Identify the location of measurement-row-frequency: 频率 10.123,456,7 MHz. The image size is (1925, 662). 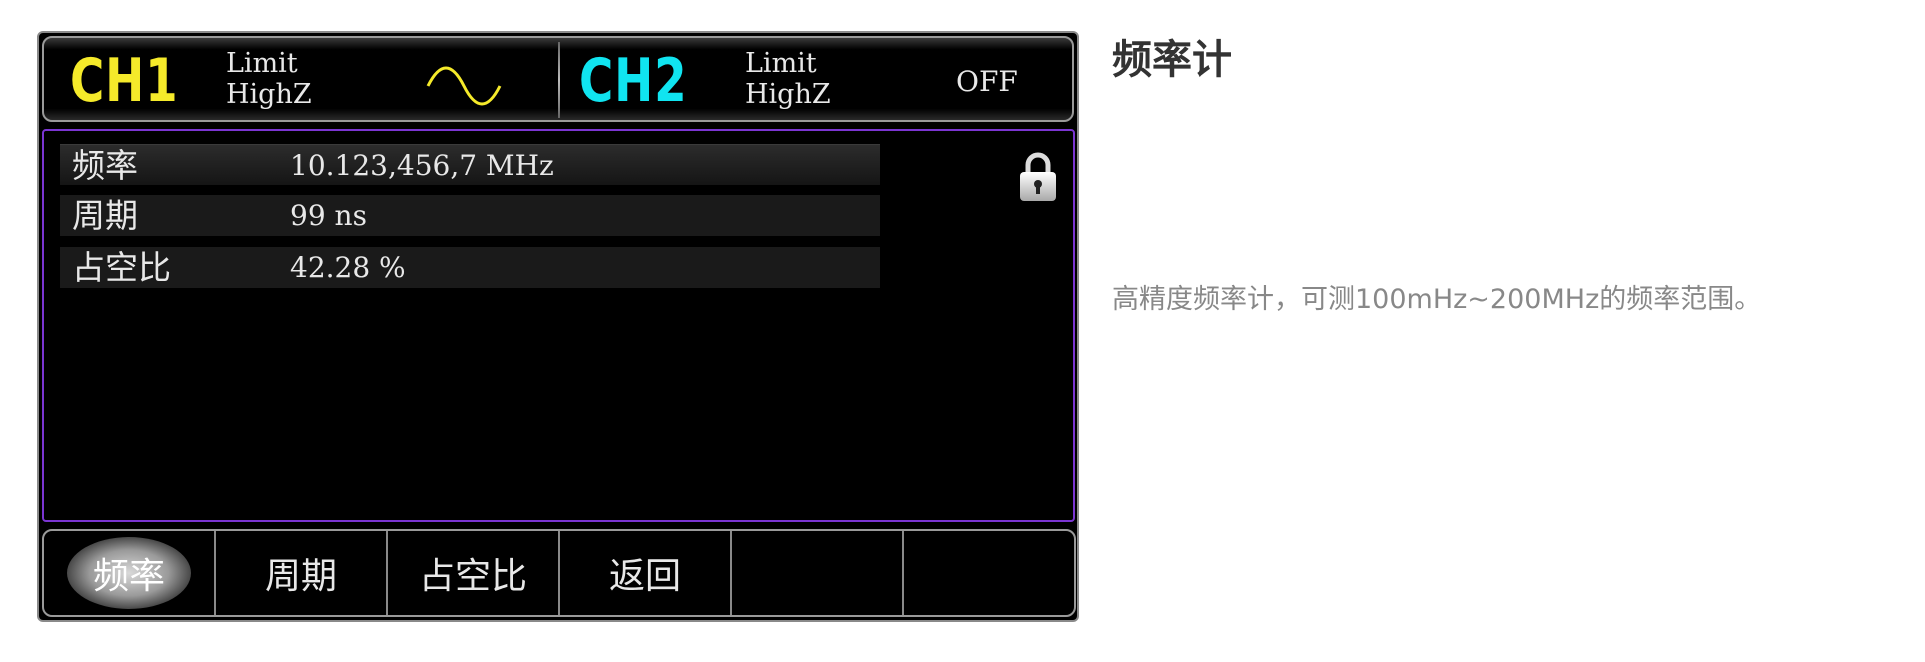
(470, 164).